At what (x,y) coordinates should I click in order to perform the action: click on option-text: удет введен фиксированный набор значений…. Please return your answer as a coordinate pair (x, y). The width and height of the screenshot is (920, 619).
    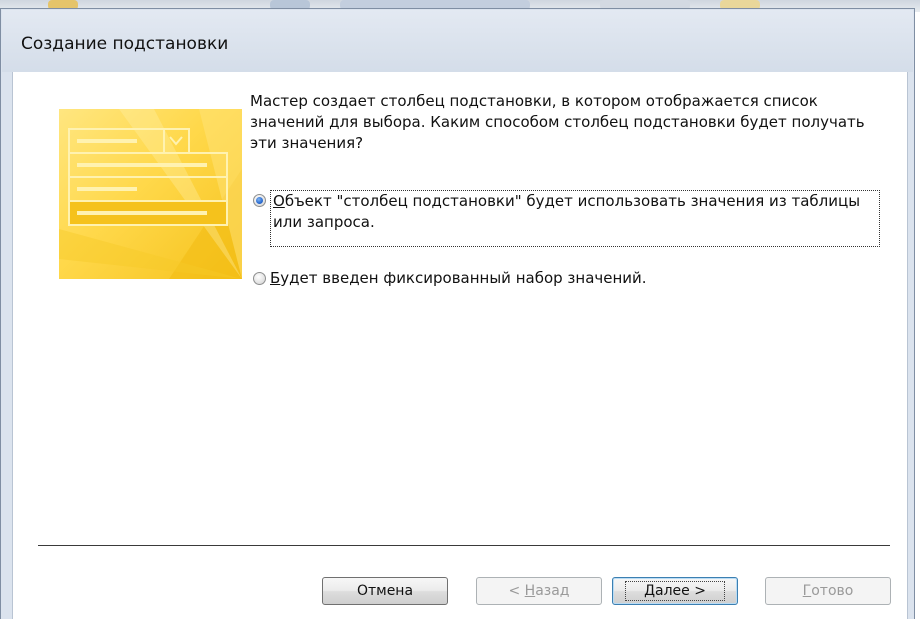
    Looking at the image, I should click on (463, 278).